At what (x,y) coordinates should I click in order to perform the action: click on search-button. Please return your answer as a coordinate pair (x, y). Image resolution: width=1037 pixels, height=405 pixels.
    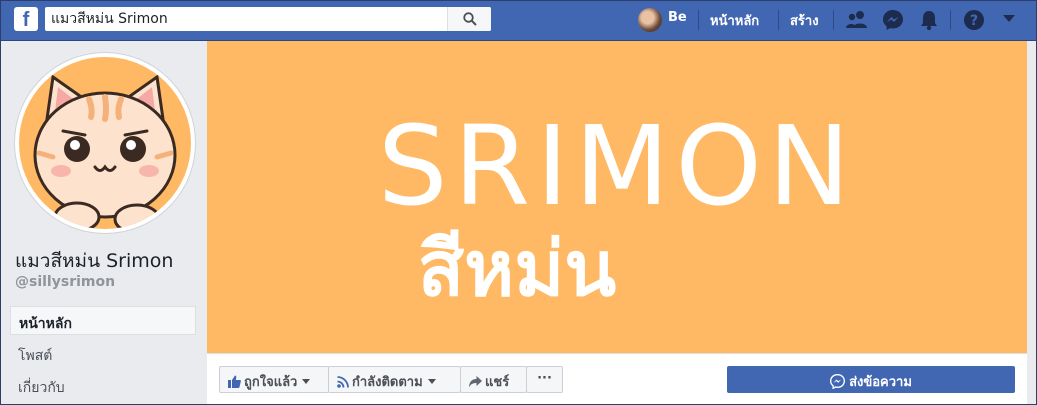
    Looking at the image, I should click on (469, 19).